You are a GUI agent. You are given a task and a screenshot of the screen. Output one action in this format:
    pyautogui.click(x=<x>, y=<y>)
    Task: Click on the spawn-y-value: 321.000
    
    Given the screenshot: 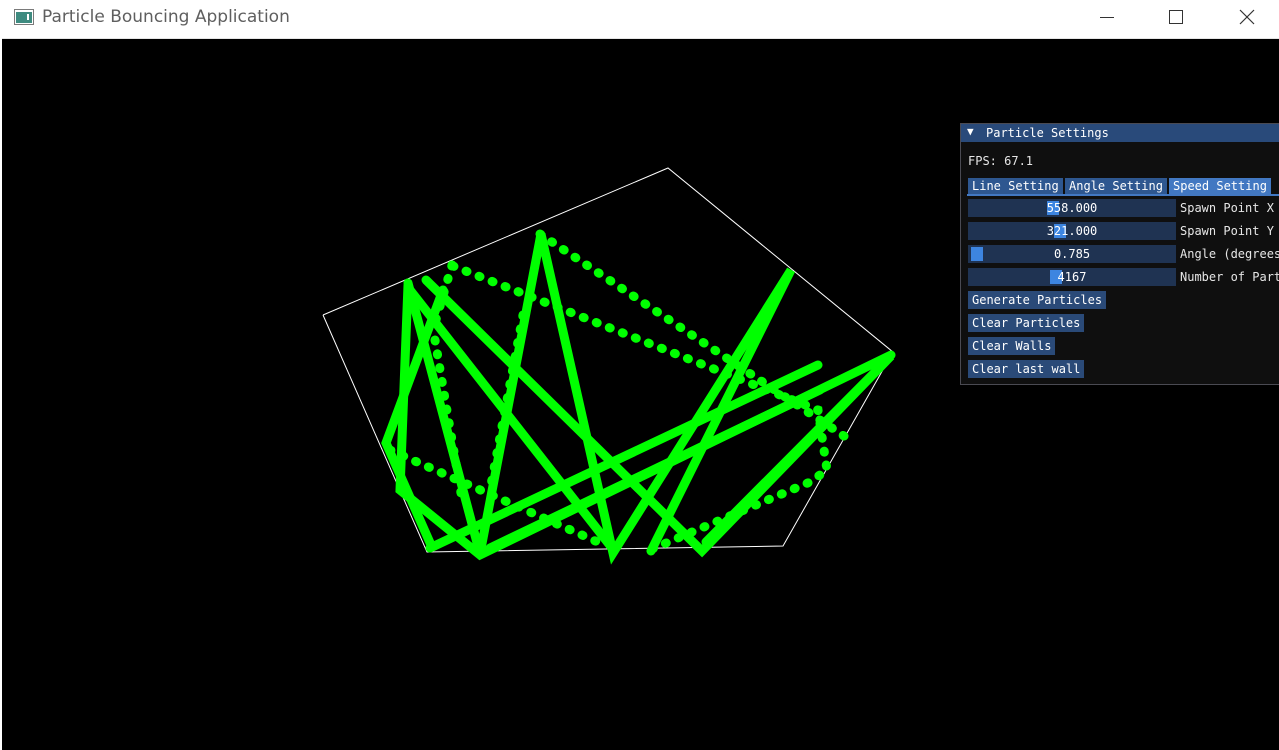 What is the action you would take?
    pyautogui.click(x=1072, y=231)
    